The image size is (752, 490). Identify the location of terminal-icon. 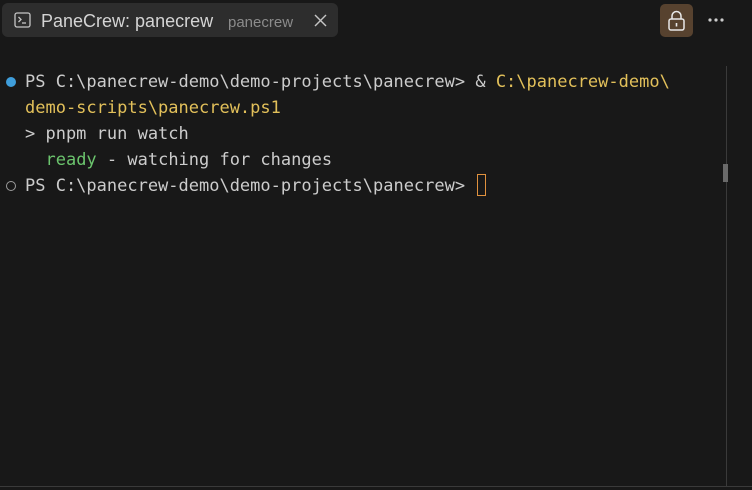
(22, 20).